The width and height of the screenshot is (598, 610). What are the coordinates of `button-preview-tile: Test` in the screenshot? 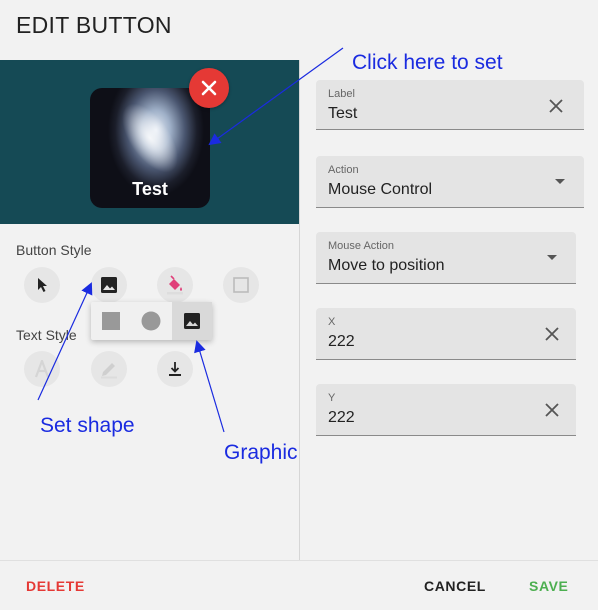 It's located at (150, 148).